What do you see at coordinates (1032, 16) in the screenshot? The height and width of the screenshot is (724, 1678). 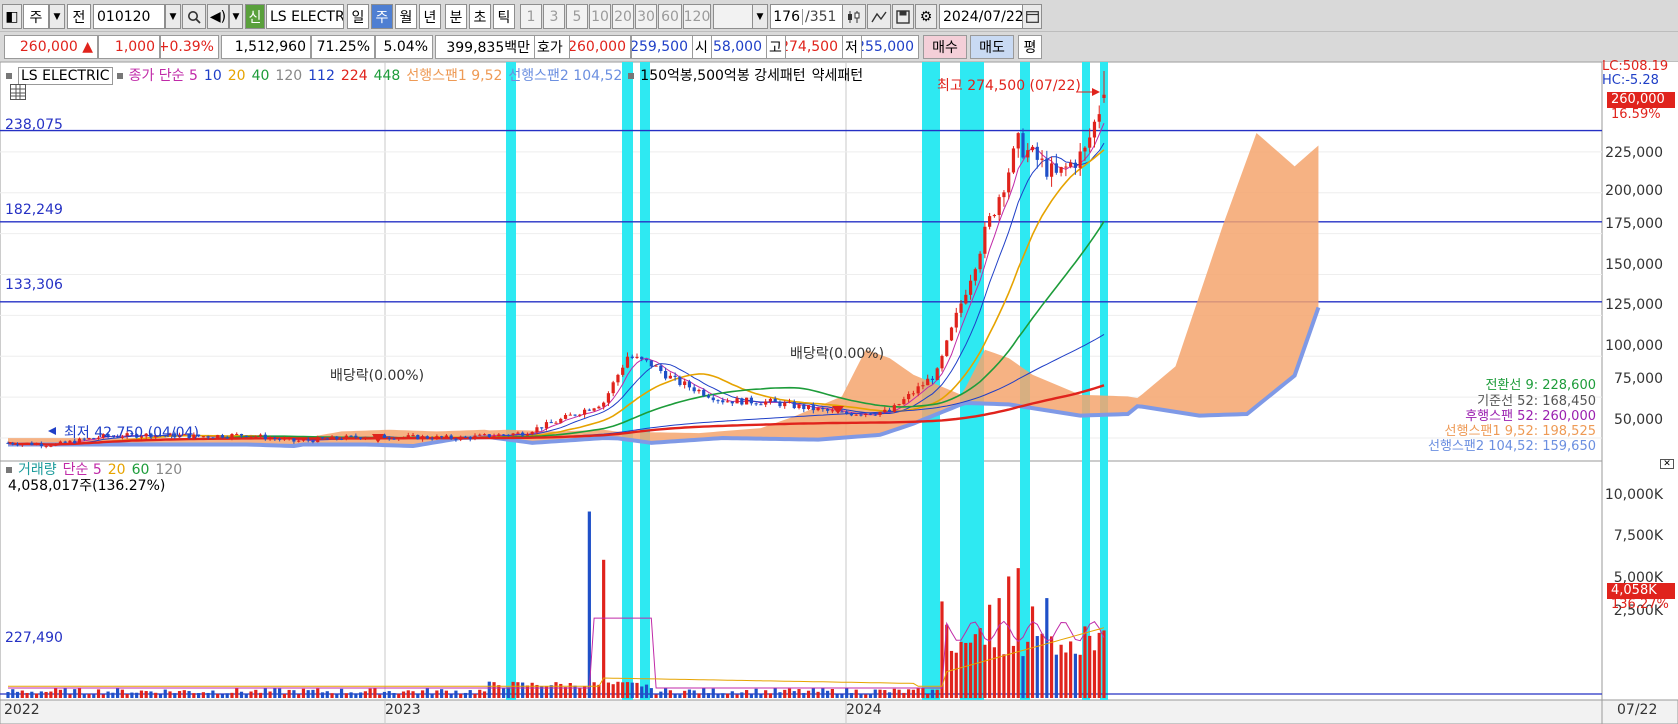 I see `calendar-icon` at bounding box center [1032, 16].